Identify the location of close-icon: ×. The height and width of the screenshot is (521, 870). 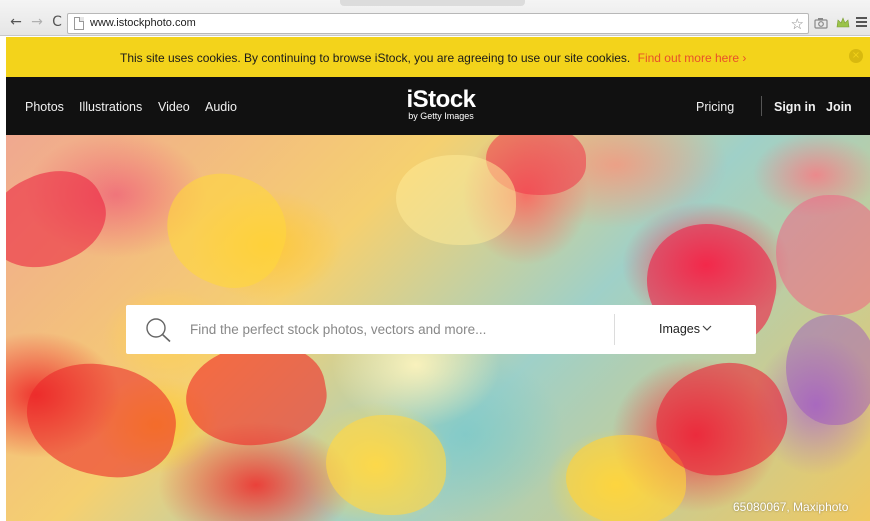
(856, 56).